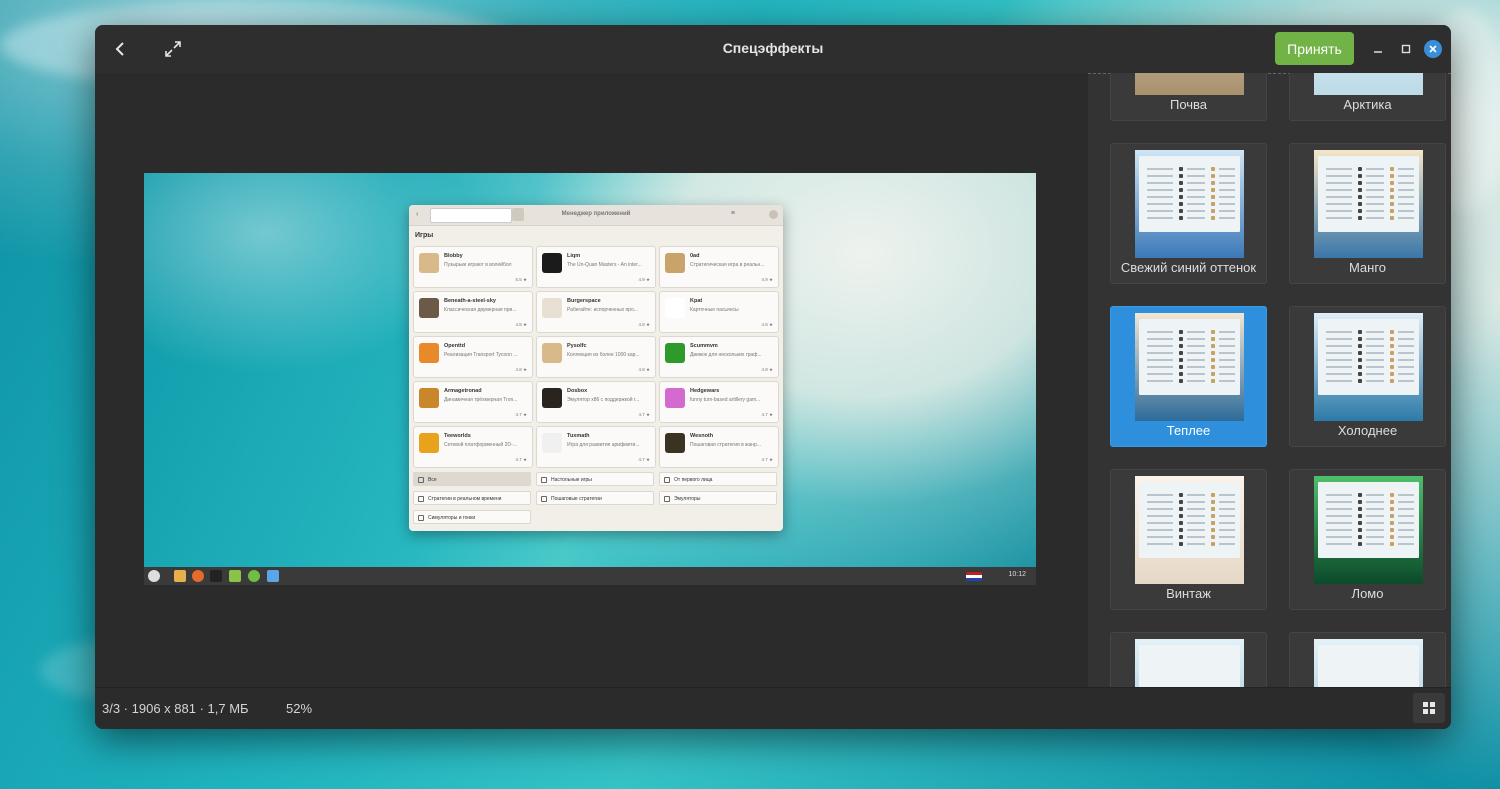  I want to click on grid-icon, so click(1429, 708).